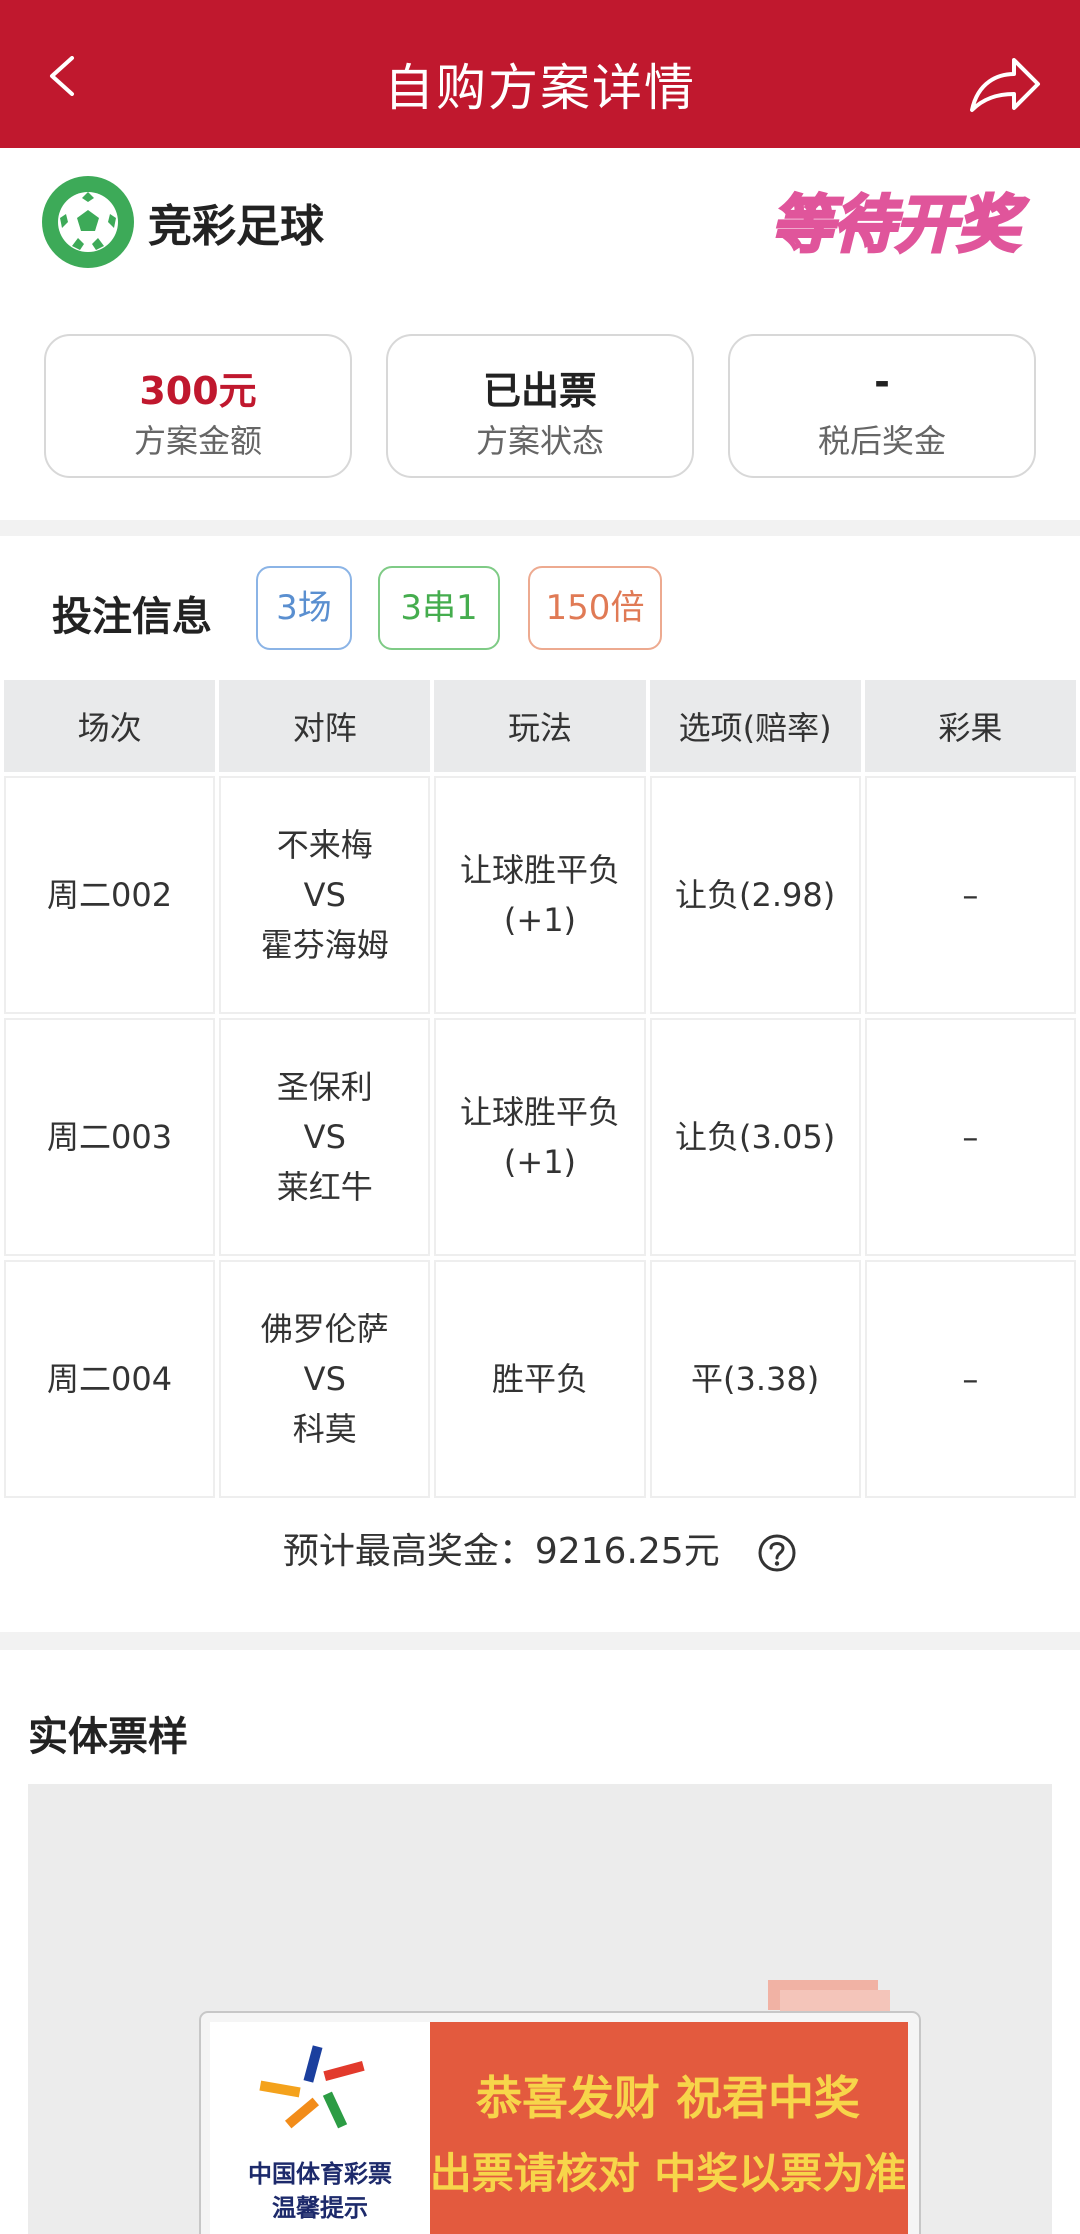  I want to click on table-header-row: 场次 对阵 玩法 选项(赔率) 彩果, so click(540, 726).